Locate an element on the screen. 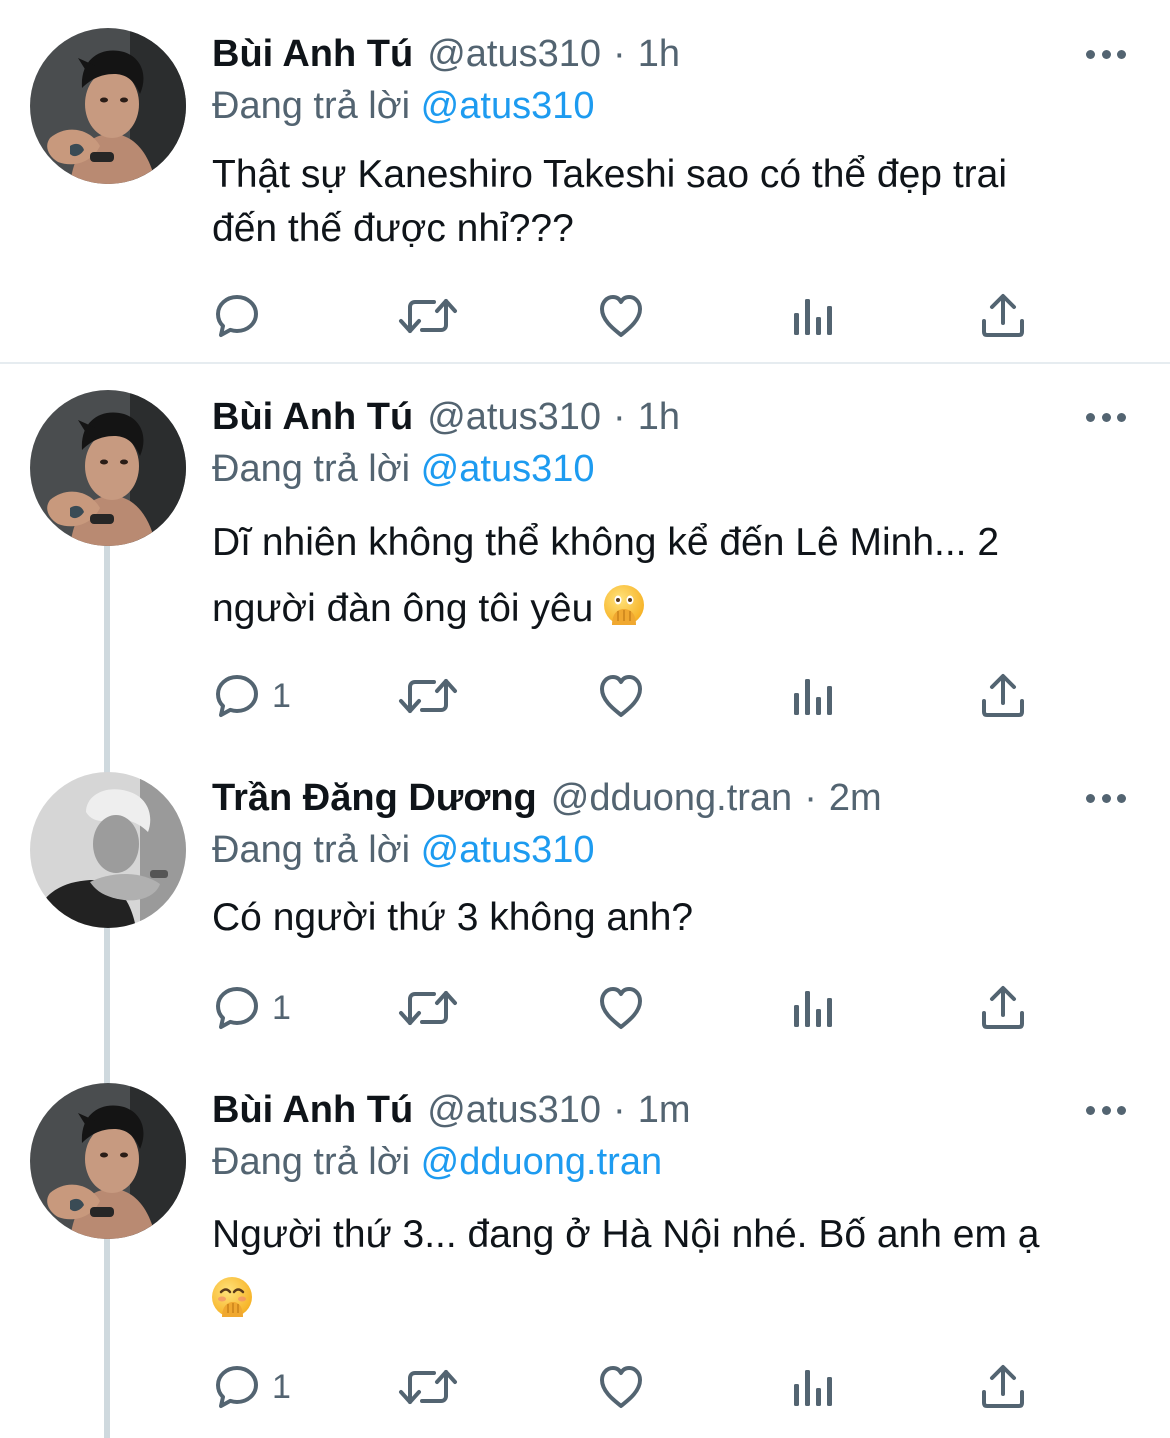 The width and height of the screenshot is (1170, 1438). reply-context: Đang trả lời @dduong.tran is located at coordinates (437, 1162).